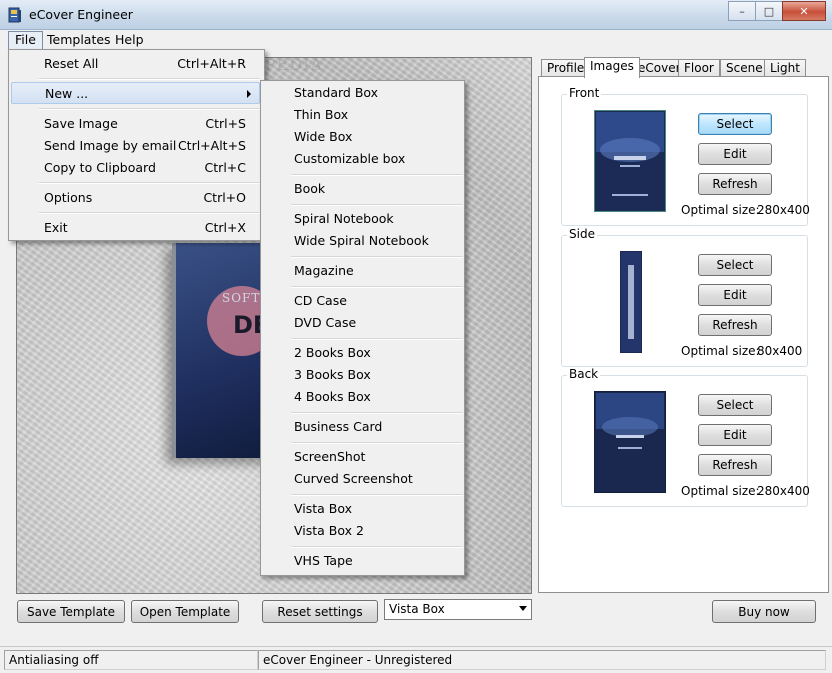 This screenshot has width=832, height=673. I want to click on buy-now-button: Buy now, so click(764, 611).